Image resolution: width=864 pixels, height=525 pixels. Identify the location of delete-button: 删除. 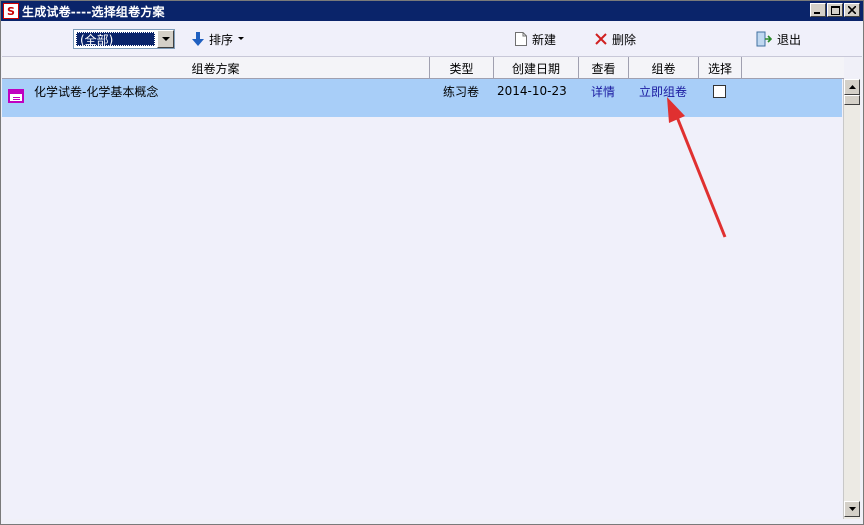
(615, 39).